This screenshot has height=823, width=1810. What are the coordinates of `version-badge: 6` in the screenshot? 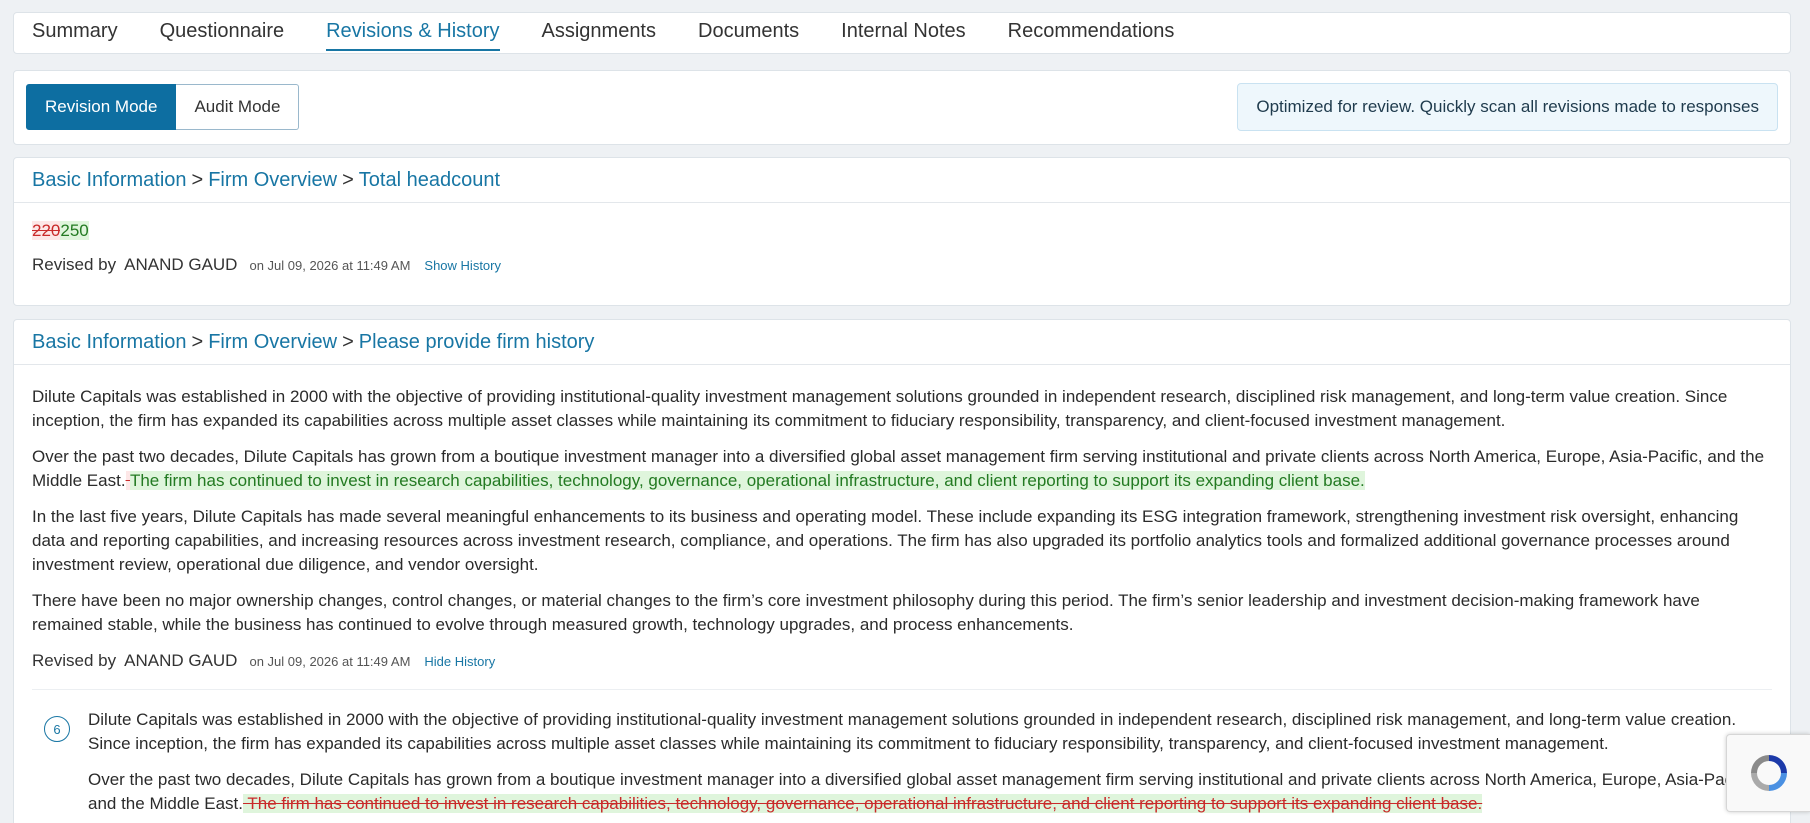 It's located at (57, 729).